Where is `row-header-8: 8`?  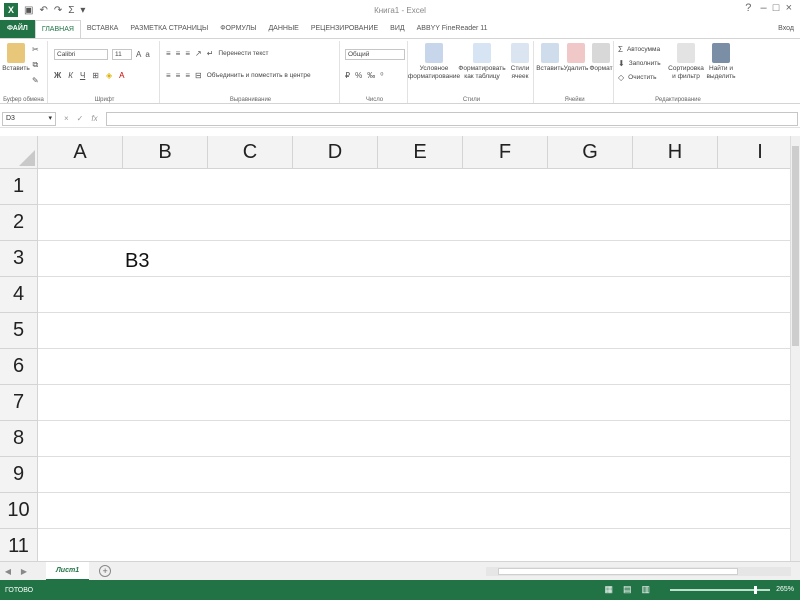 row-header-8: 8 is located at coordinates (19, 439).